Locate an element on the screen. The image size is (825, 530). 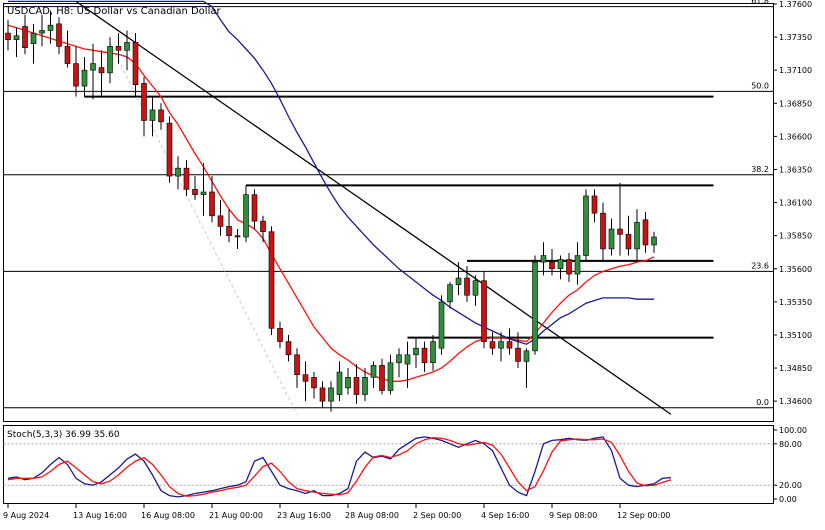
price-tick-label: 1.36350 is located at coordinates (795, 169).